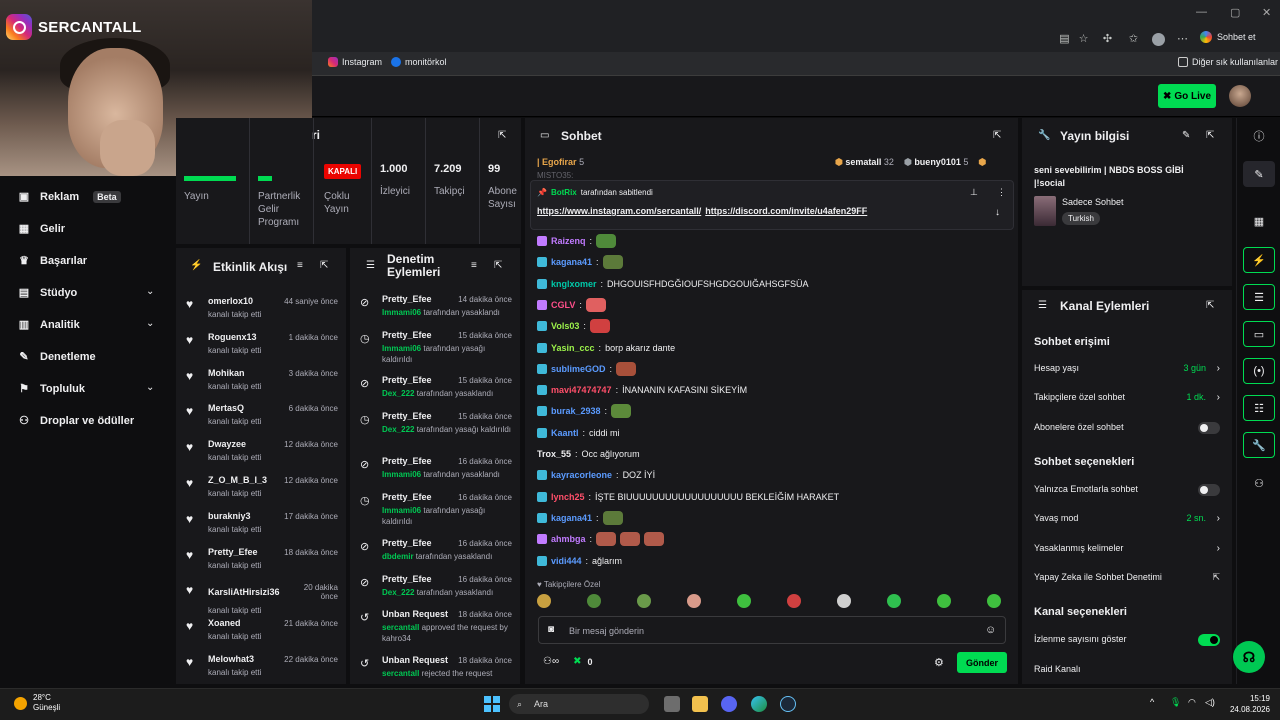 This screenshot has height=720, width=1280. What do you see at coordinates (1201, 12) in the screenshot?
I see `minimize-icon: —` at bounding box center [1201, 12].